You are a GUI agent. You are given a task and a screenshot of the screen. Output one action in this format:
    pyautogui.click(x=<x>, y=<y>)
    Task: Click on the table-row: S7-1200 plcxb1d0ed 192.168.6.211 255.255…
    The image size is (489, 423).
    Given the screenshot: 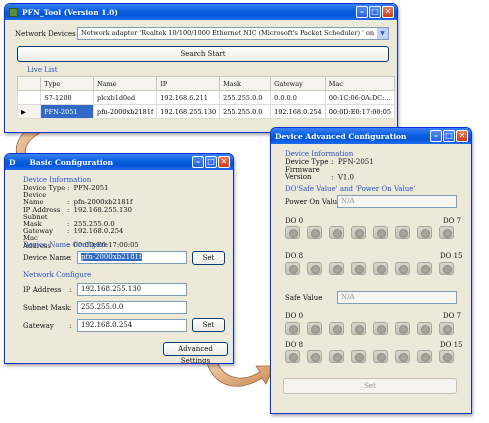 What is the action you would take?
    pyautogui.click(x=206, y=97)
    